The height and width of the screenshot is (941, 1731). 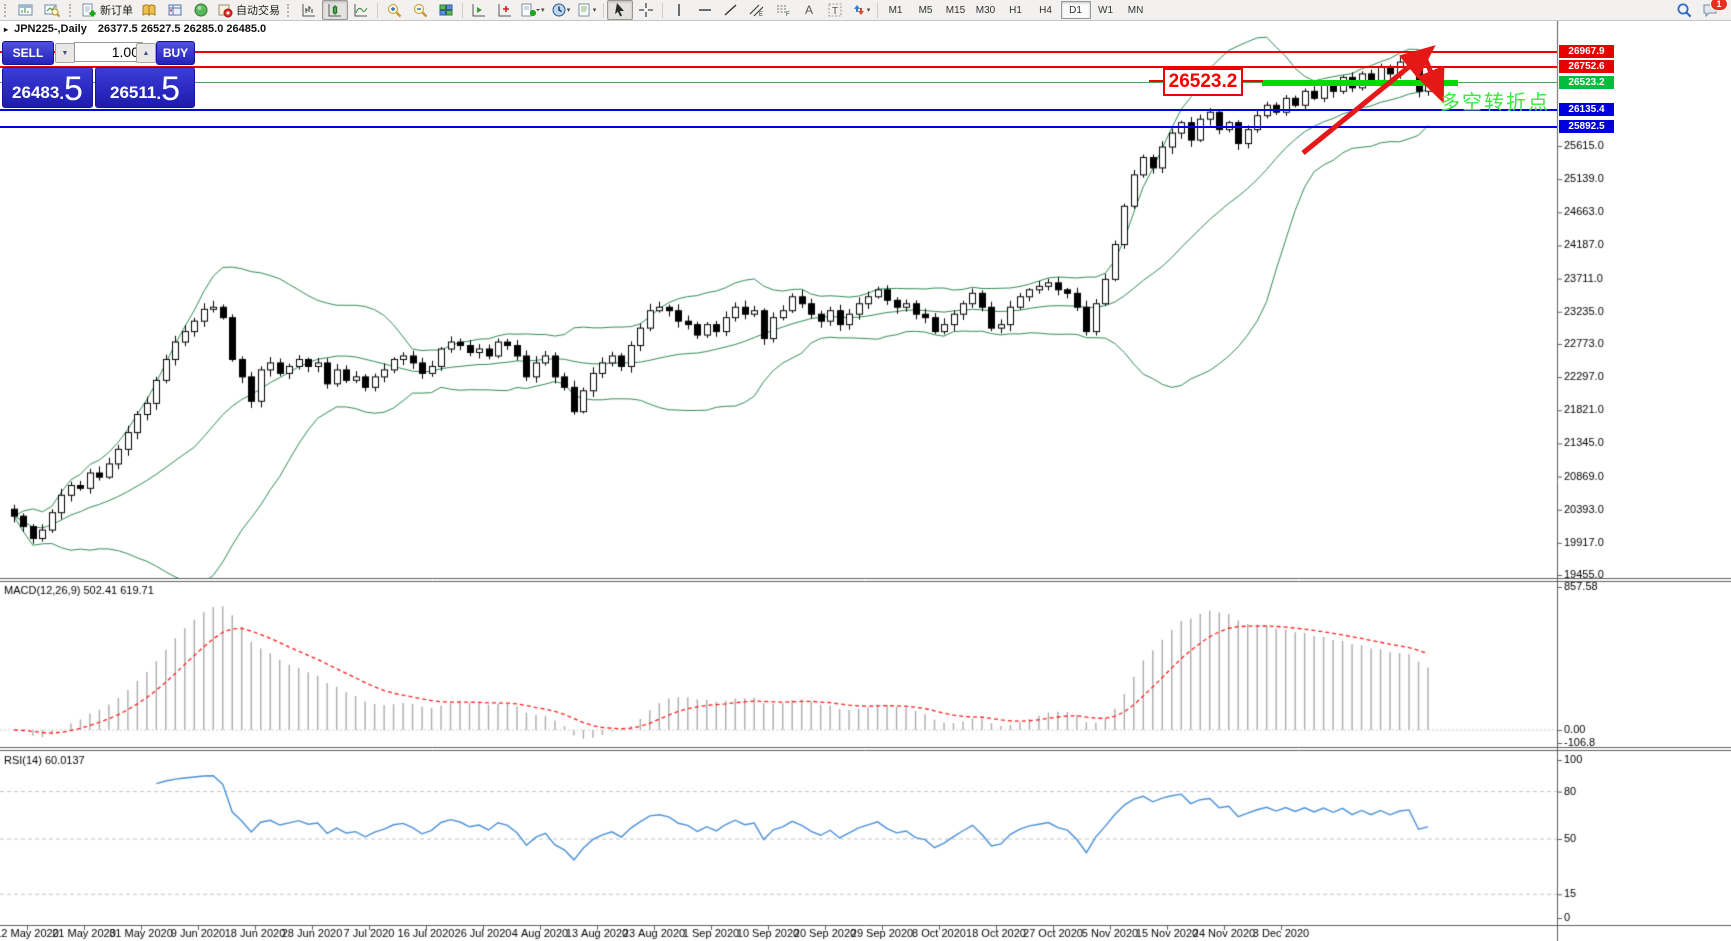 I want to click on bid-price-panel: 26483 . 5, so click(x=47, y=87).